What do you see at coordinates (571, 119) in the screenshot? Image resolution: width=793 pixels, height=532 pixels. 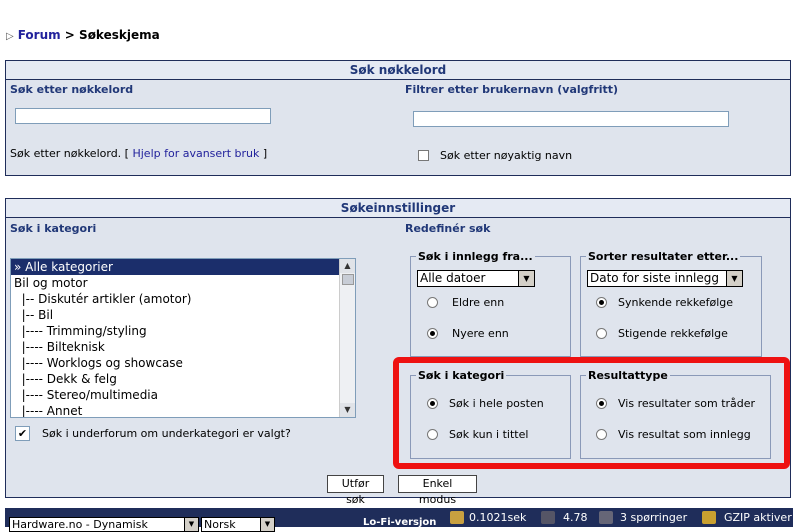 I see `username-input` at bounding box center [571, 119].